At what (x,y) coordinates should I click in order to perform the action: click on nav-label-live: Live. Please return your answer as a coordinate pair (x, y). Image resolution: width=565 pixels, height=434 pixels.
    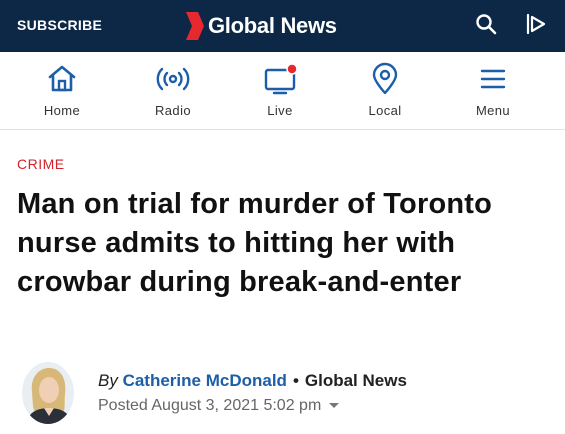
    Looking at the image, I should click on (280, 110).